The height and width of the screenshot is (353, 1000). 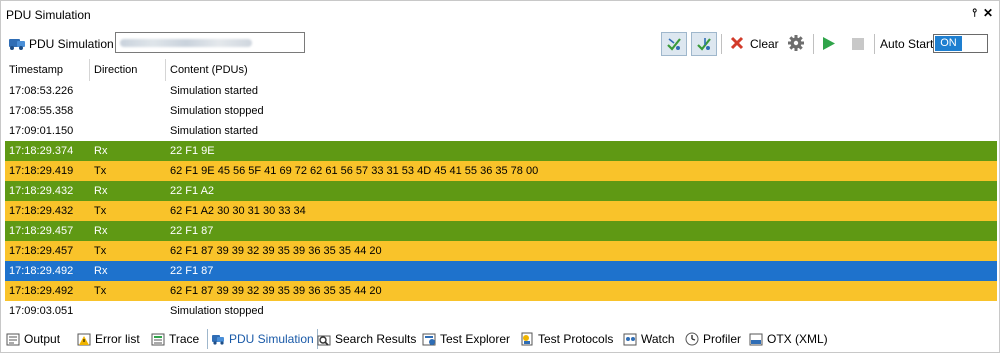 I want to click on tab-profiler: Profiler, so click(x=713, y=339).